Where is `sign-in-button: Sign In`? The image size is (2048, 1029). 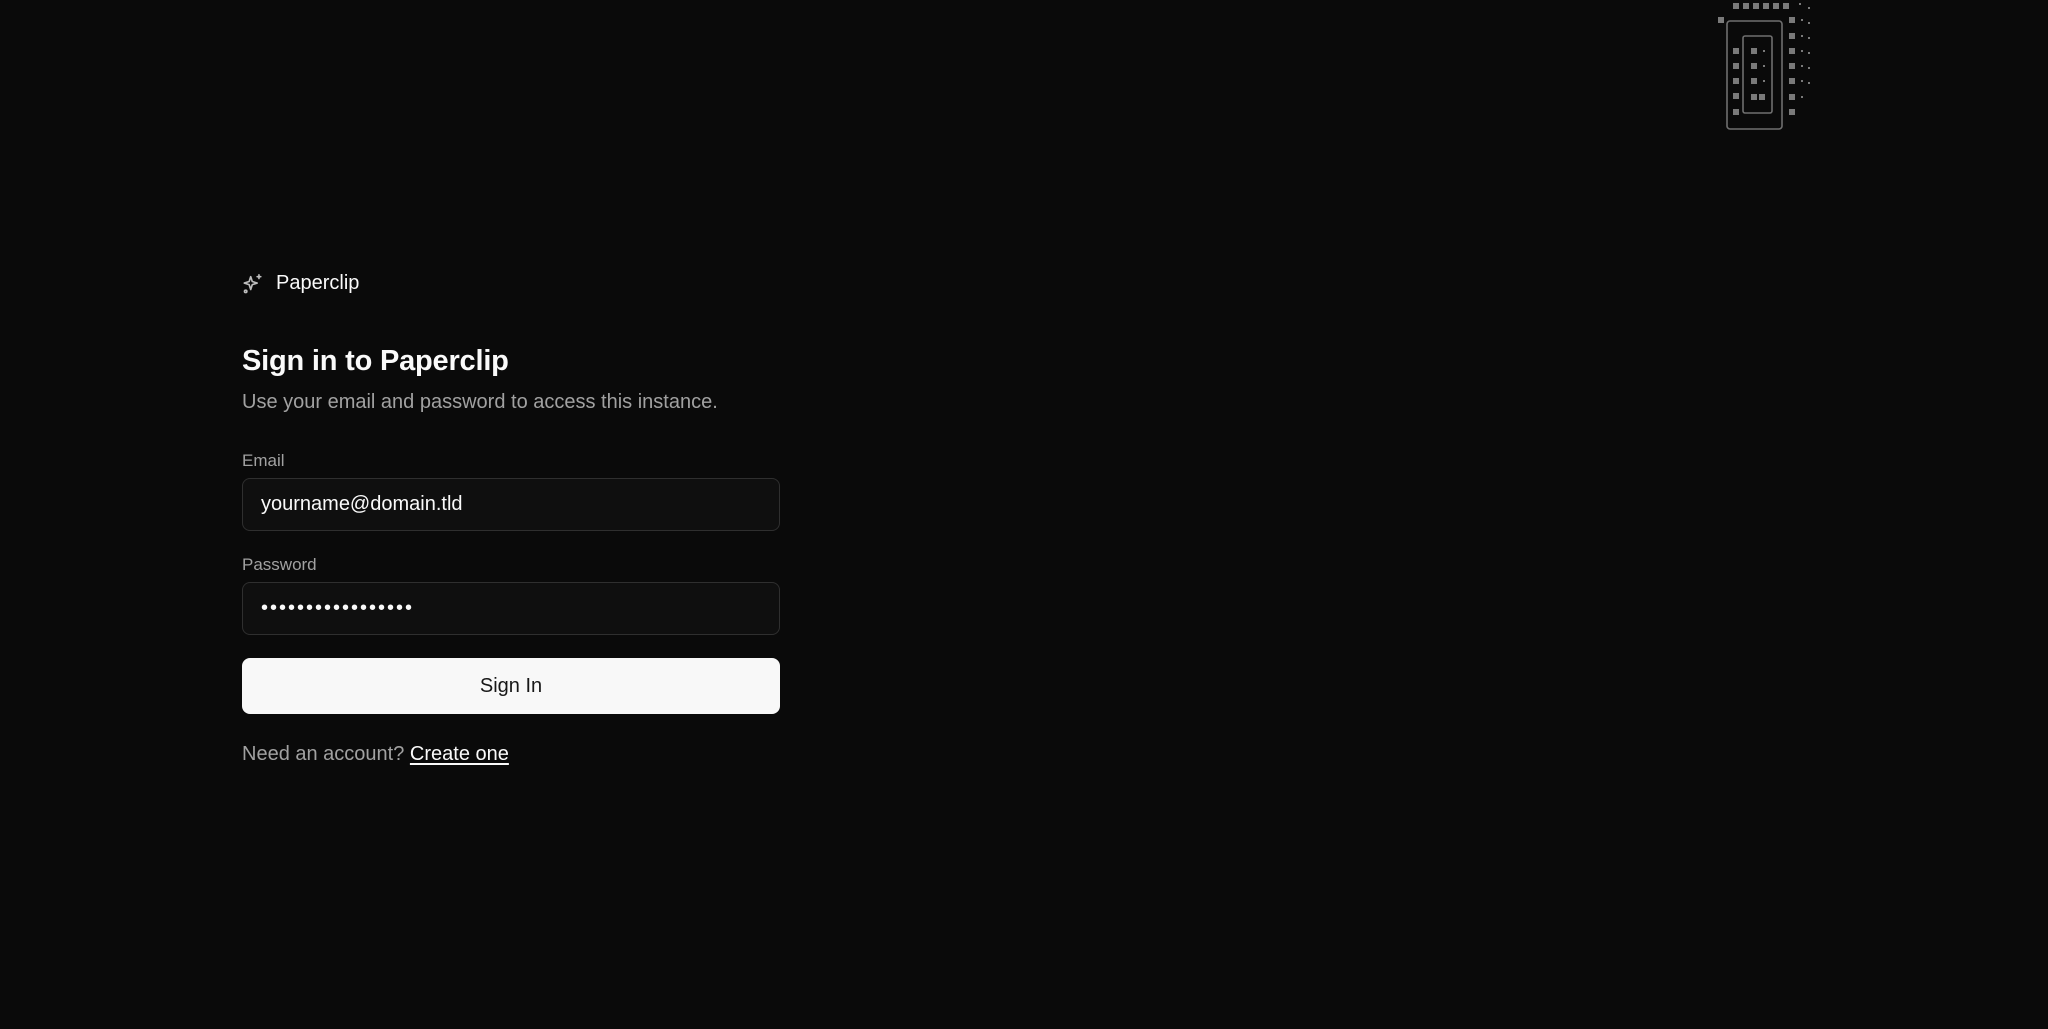
sign-in-button: Sign In is located at coordinates (511, 686).